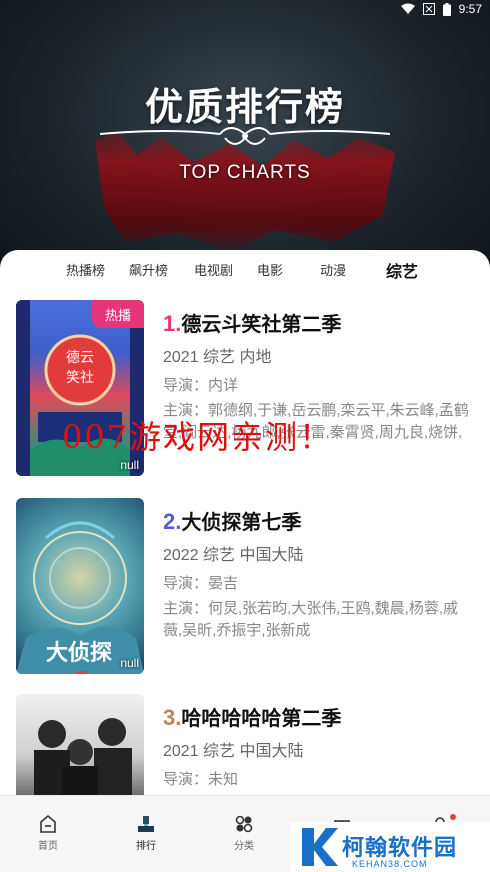 Image resolution: width=490 pixels, height=872 pixels. Describe the element at coordinates (261, 325) in the screenshot. I see `show-title: 德云斗笑社第二季` at that location.